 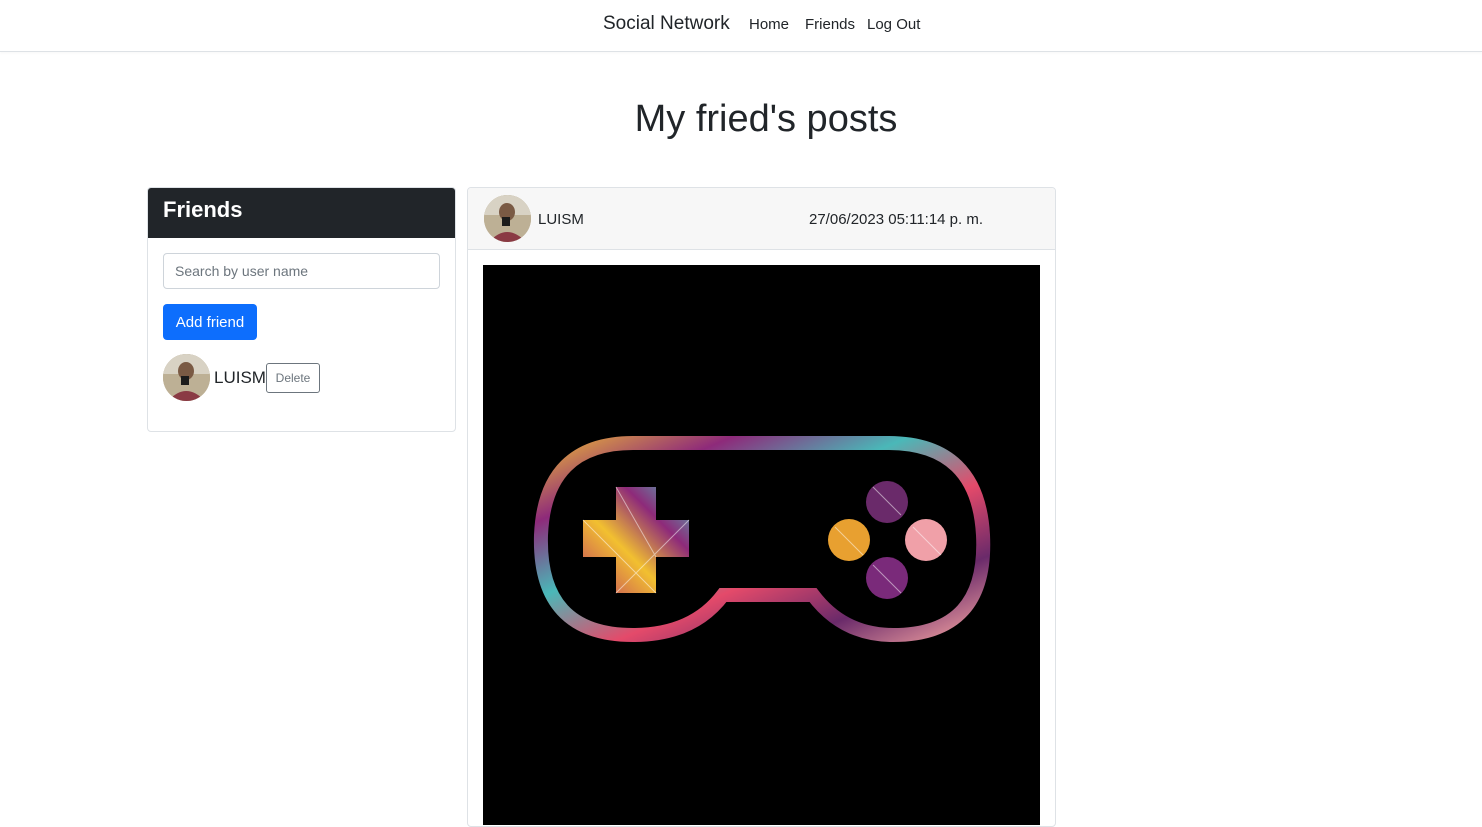 I want to click on delete-friend-button: Delete, so click(x=293, y=378).